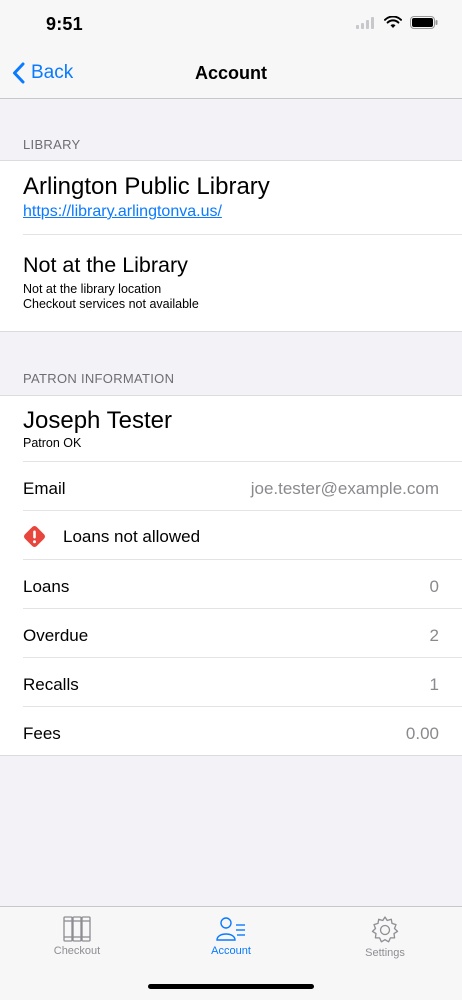 This screenshot has height=1000, width=462. I want to click on warning-icon, so click(34, 536).